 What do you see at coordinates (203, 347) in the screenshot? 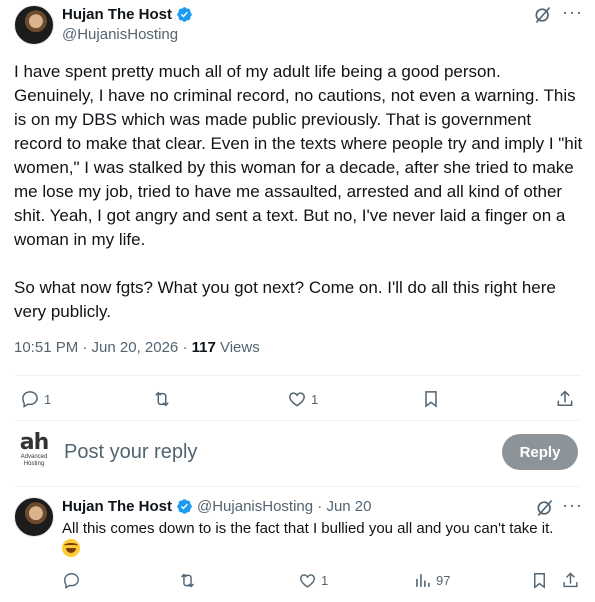
I see `views-count: 117` at bounding box center [203, 347].